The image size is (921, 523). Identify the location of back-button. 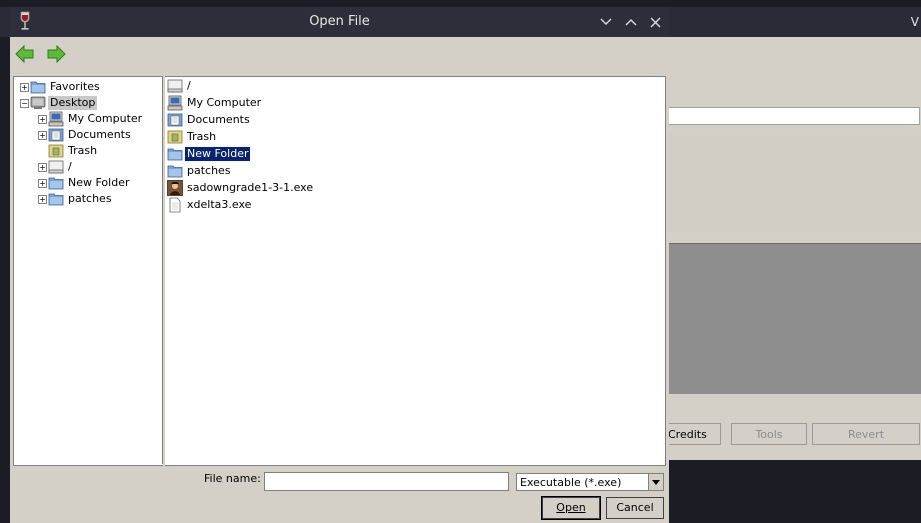
(25, 54).